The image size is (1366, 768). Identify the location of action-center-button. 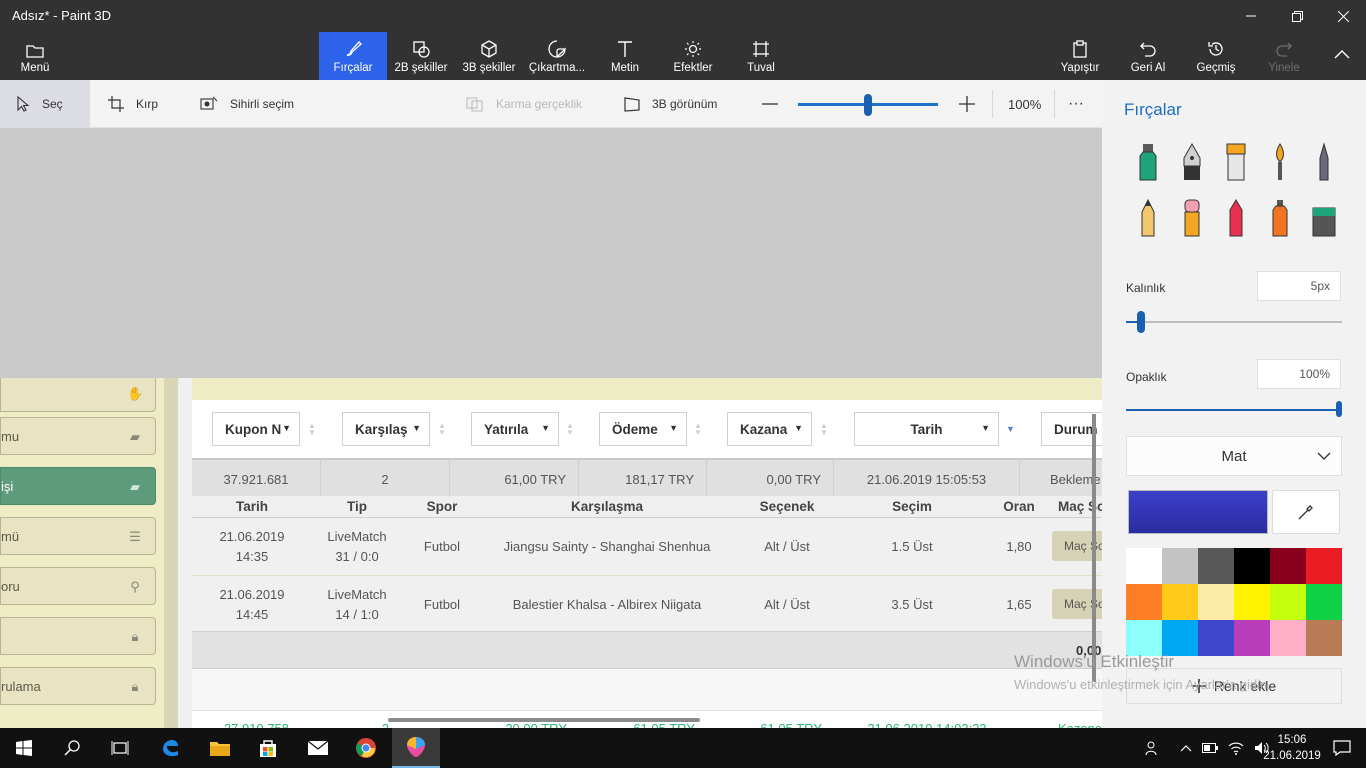
(1342, 748).